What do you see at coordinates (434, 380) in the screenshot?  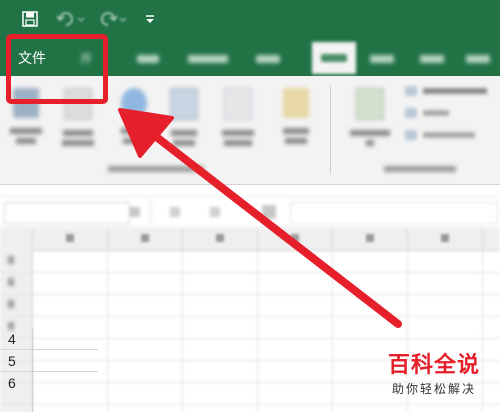 I see `watermark-logo: 百科全说 助你轻松解决` at bounding box center [434, 380].